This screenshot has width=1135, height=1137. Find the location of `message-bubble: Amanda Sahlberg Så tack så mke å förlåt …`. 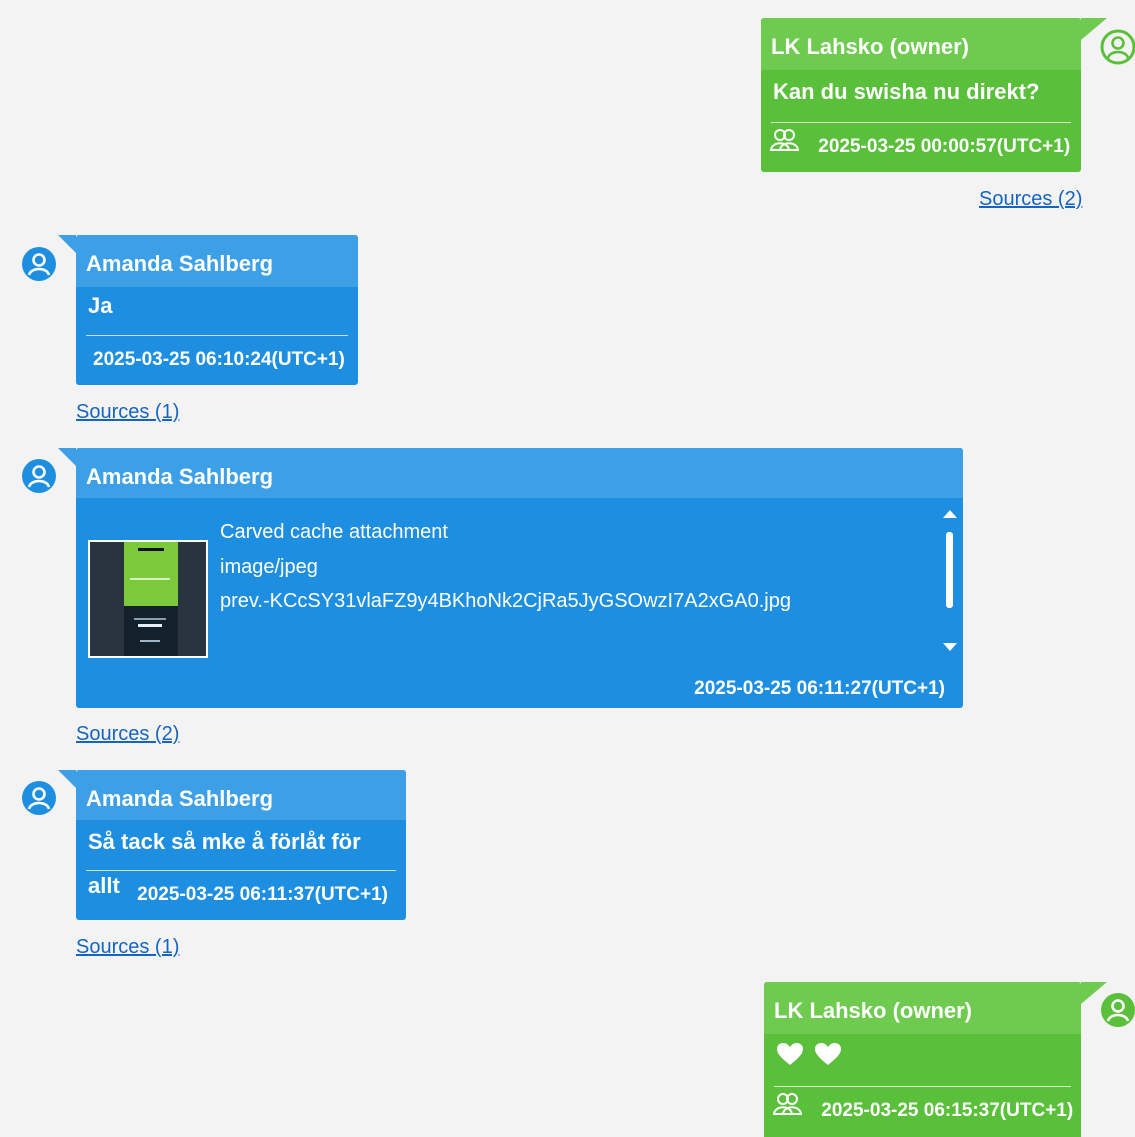

message-bubble: Amanda Sahlberg Så tack så mke å förlåt … is located at coordinates (232, 845).